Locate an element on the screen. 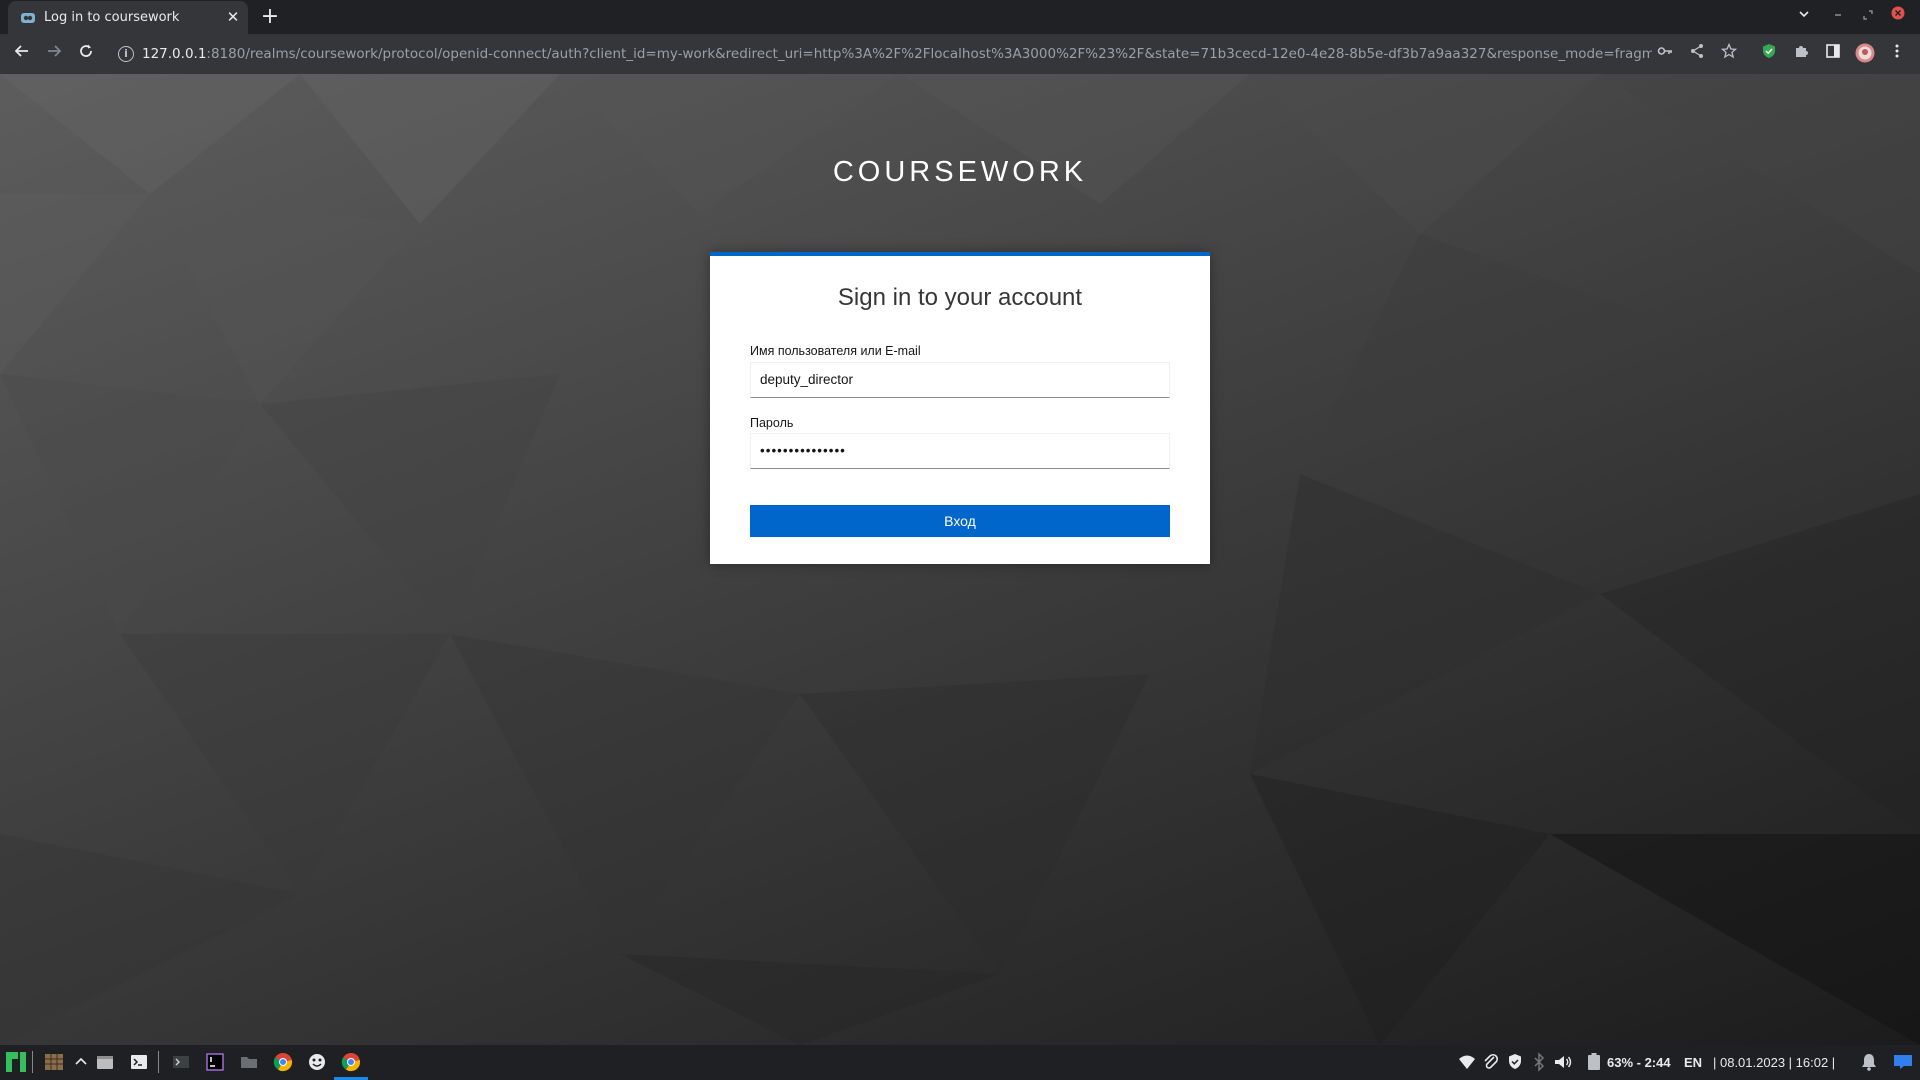 This screenshot has width=1920, height=1080. share-icon is located at coordinates (1697, 54).